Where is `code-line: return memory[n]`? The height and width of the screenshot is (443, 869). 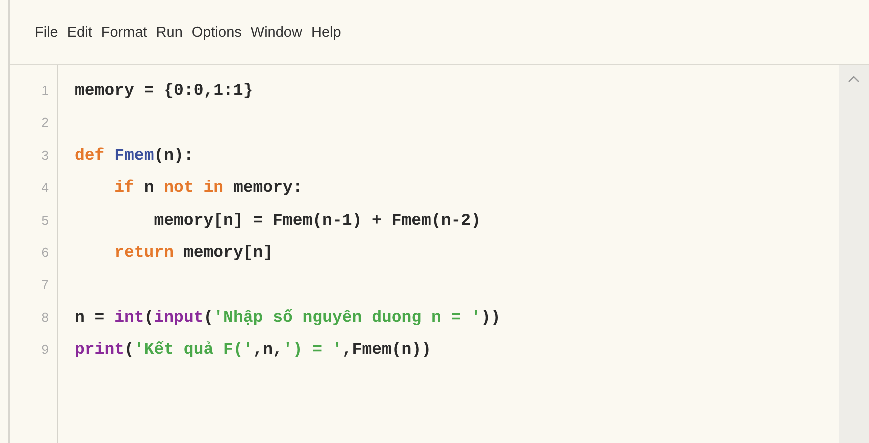
code-line: return memory[n] is located at coordinates (194, 252).